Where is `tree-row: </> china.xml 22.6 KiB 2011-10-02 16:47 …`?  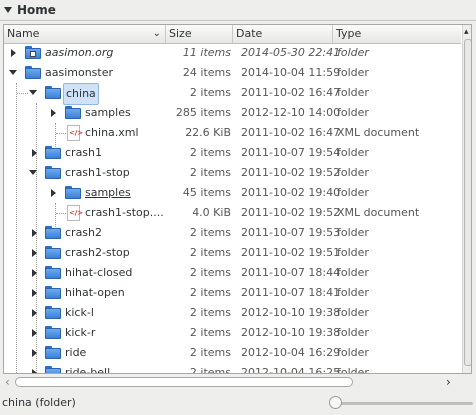 tree-row: </> china.xml 22.6 KiB 2011-10-02 16:47 … is located at coordinates (232, 133).